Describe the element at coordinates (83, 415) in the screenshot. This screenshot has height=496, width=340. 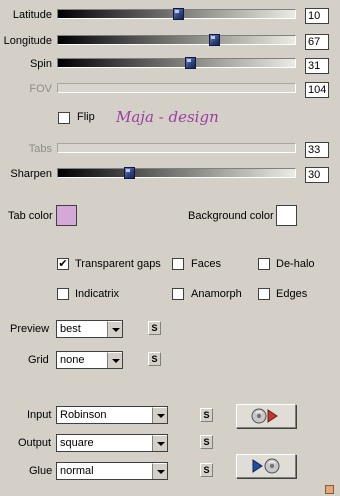
I see `input-select-value: Robinson` at that location.